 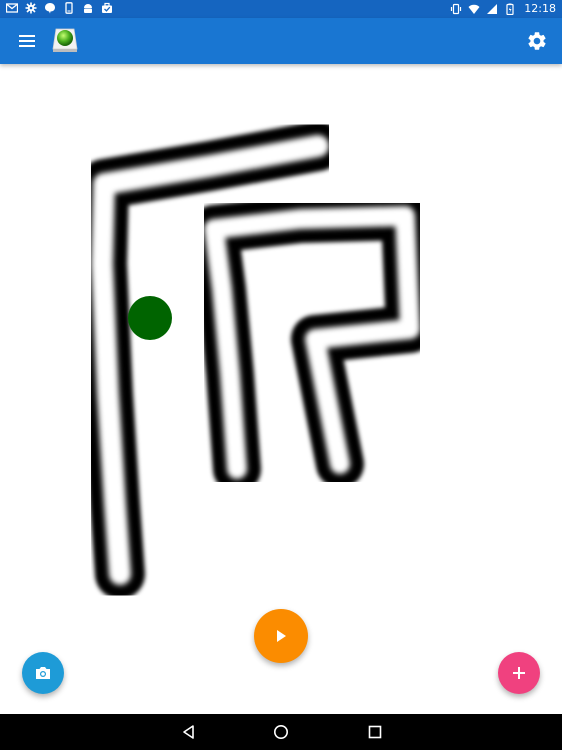 What do you see at coordinates (540, 8) in the screenshot?
I see `status-clock: 12:18` at bounding box center [540, 8].